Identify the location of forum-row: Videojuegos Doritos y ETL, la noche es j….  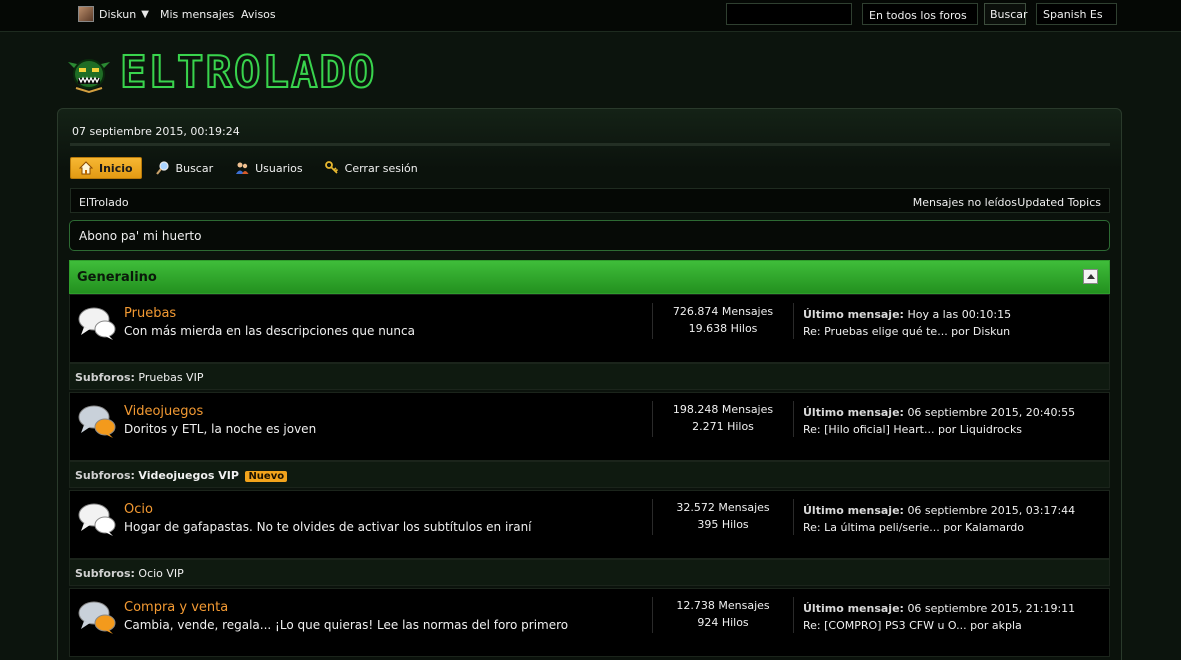
(589, 426).